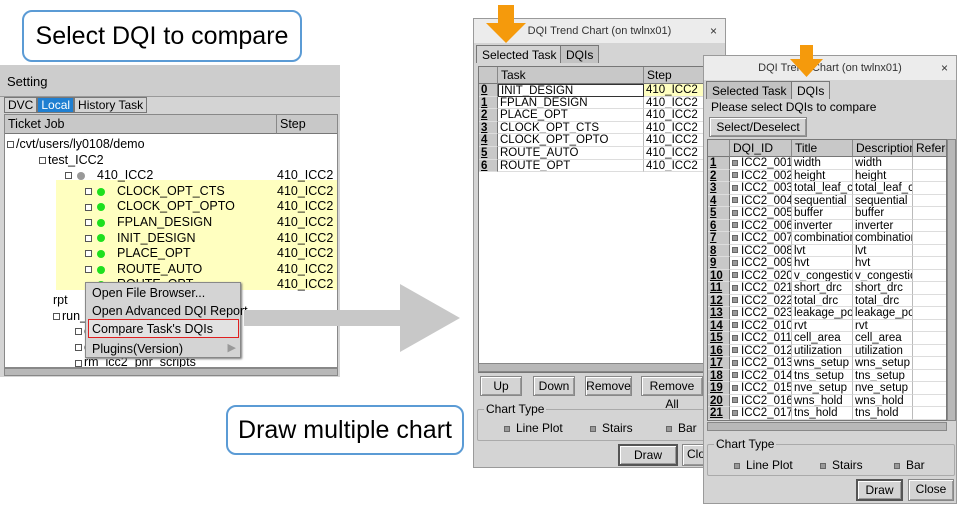 The height and width of the screenshot is (509, 960). What do you see at coordinates (533, 428) in the screenshot?
I see `radio-line-plot: Line Plot` at bounding box center [533, 428].